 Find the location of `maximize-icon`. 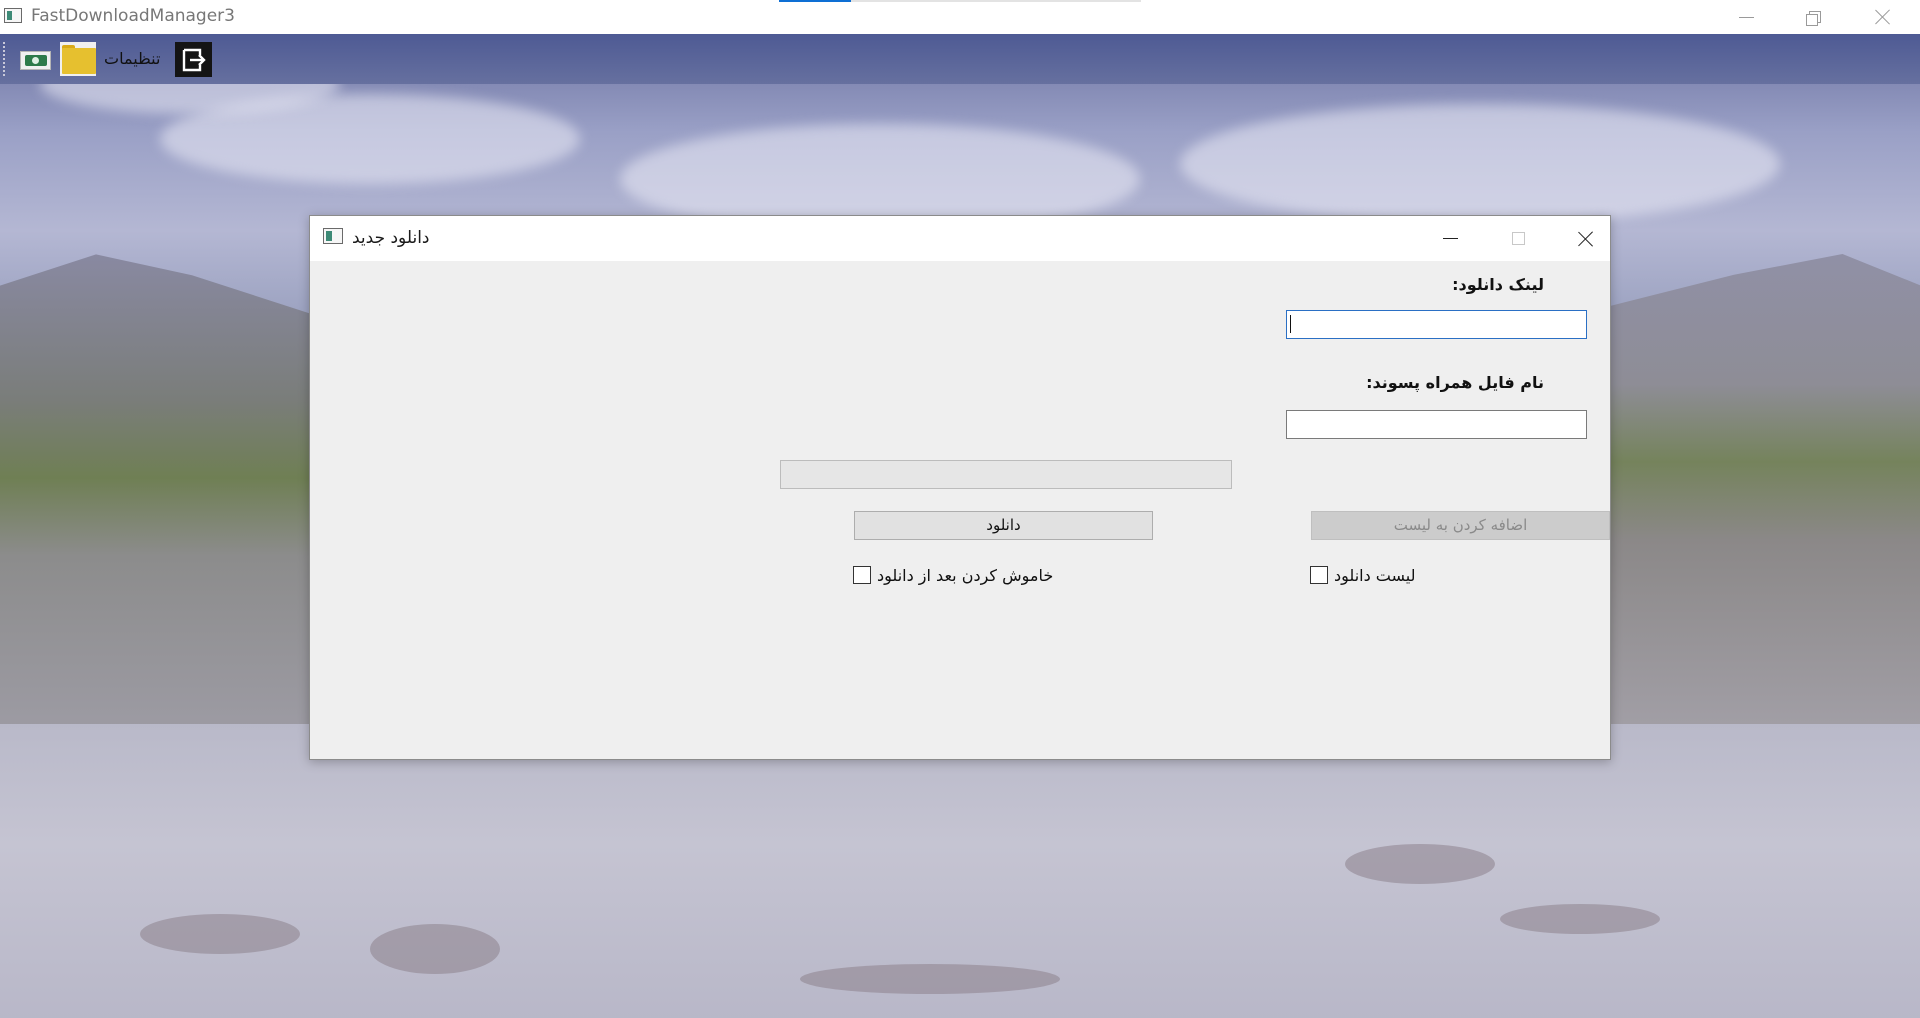

maximize-icon is located at coordinates (1518, 238).